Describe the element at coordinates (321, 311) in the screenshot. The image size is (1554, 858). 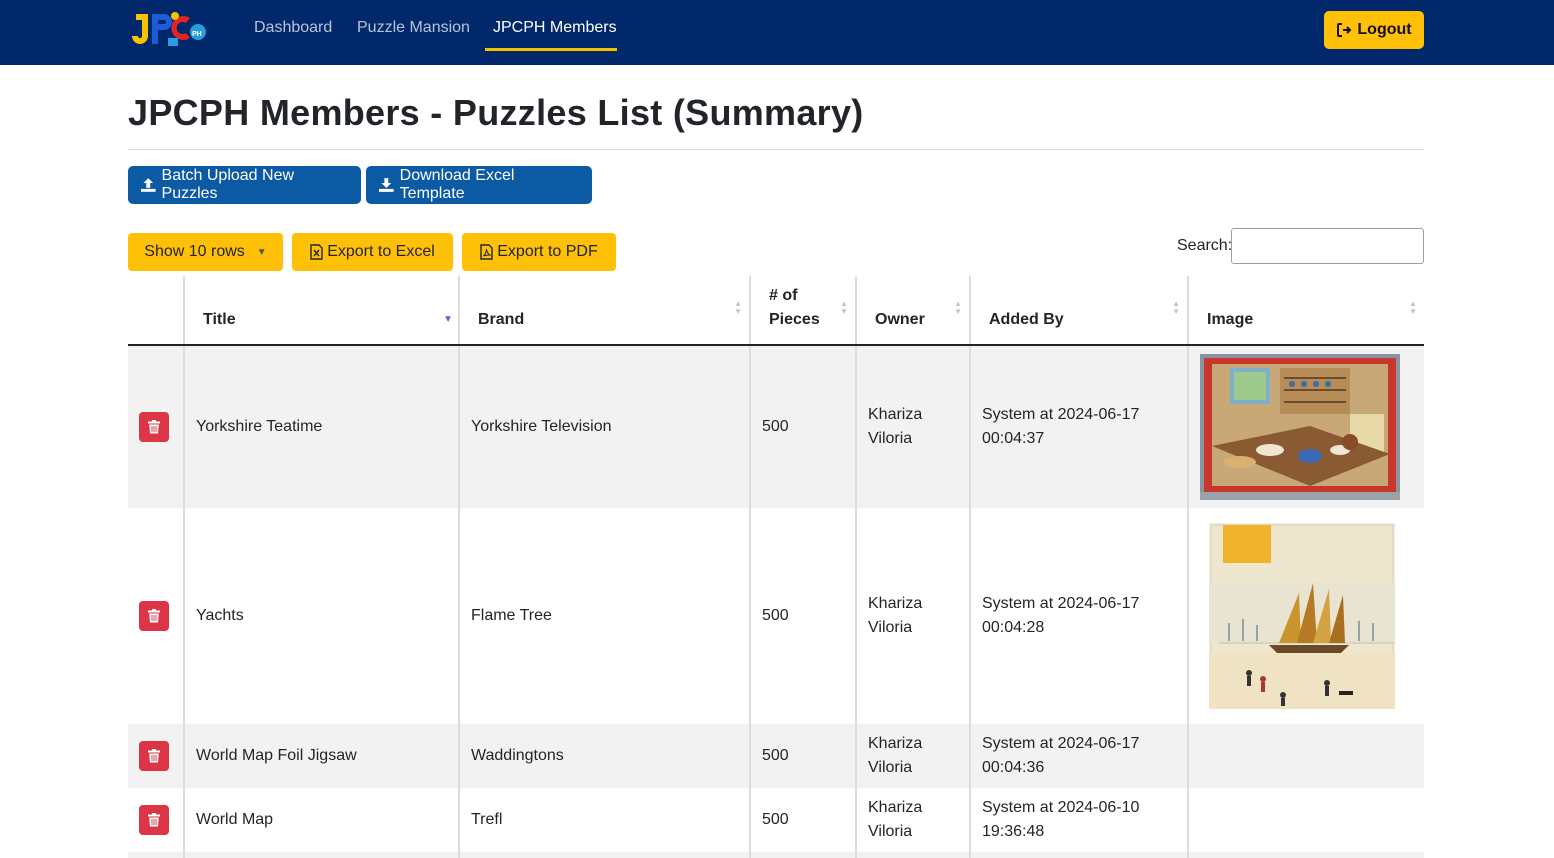
I see `column-header-title: Title ▼` at that location.